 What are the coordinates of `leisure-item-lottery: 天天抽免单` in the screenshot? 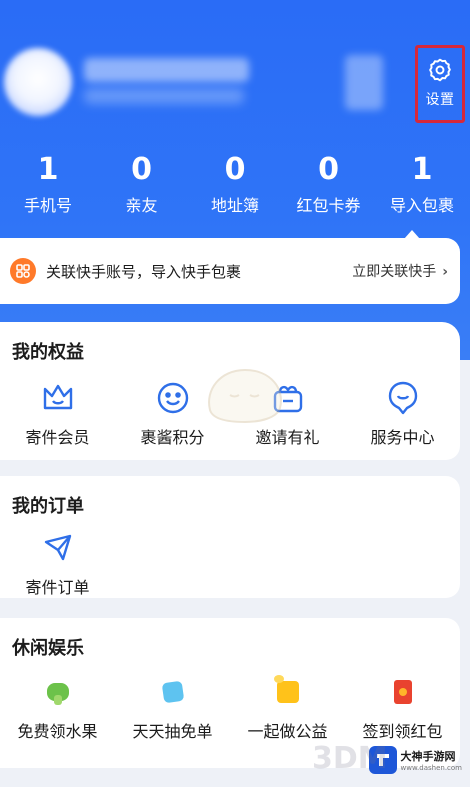 It's located at (172, 707).